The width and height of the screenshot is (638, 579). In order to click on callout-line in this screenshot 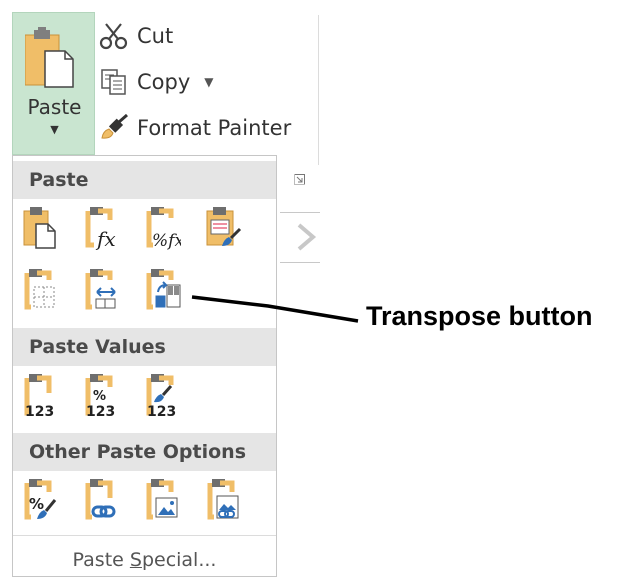, I will do `click(275, 309)`.